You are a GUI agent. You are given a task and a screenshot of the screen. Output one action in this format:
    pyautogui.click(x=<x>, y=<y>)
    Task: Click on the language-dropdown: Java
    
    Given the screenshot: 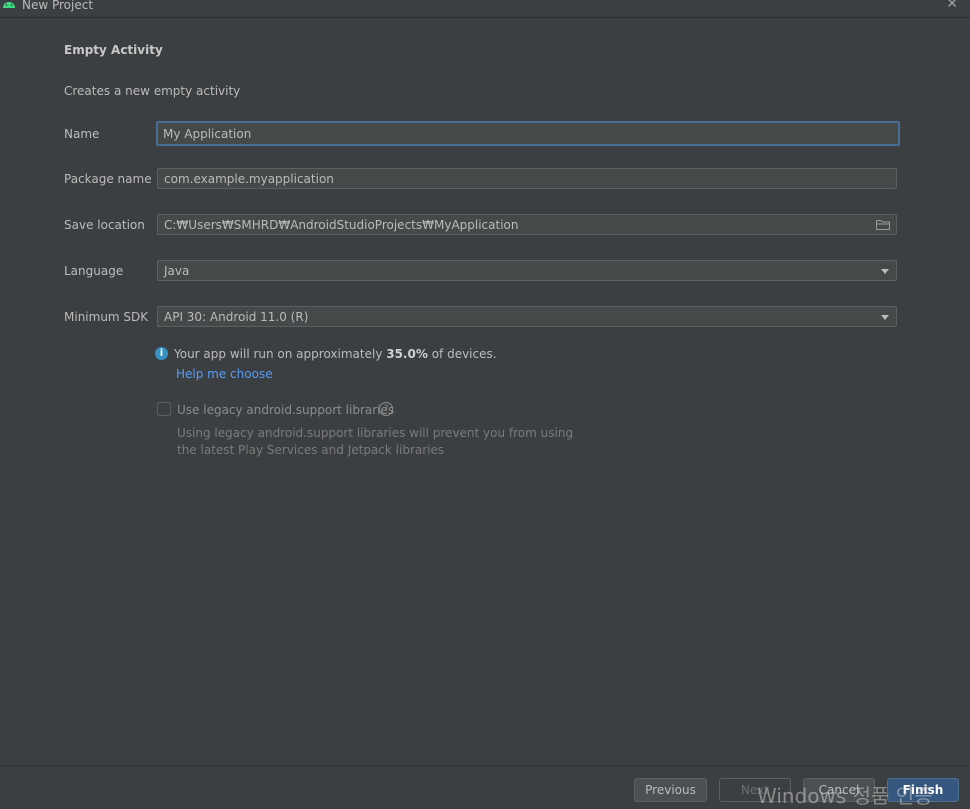 What is the action you would take?
    pyautogui.click(x=527, y=270)
    